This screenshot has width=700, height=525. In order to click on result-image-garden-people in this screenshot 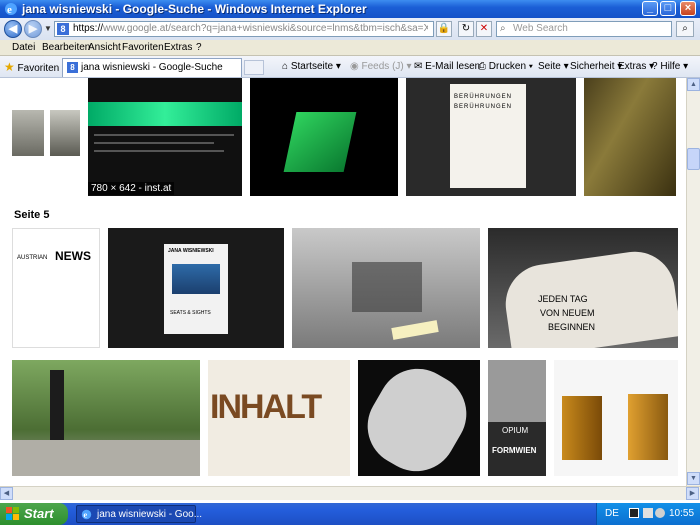, I will do `click(106, 418)`.